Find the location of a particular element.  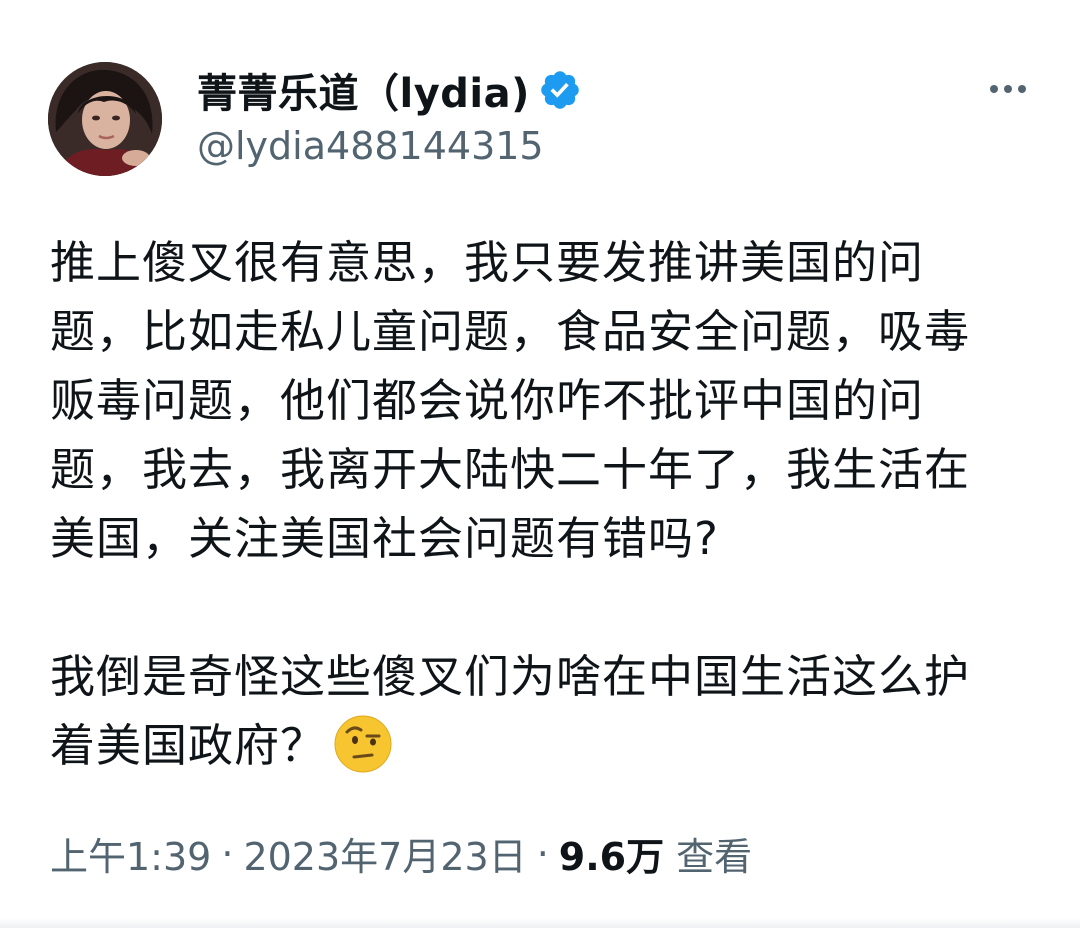

display-name-row: 菁菁乐道（lydia) is located at coordinates (389, 90).